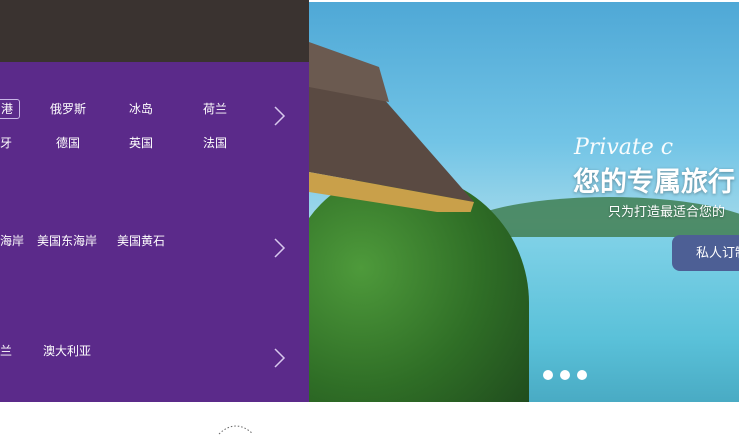 The height and width of the screenshot is (438, 739). What do you see at coordinates (391, 127) in the screenshot?
I see `roof-graphic` at bounding box center [391, 127].